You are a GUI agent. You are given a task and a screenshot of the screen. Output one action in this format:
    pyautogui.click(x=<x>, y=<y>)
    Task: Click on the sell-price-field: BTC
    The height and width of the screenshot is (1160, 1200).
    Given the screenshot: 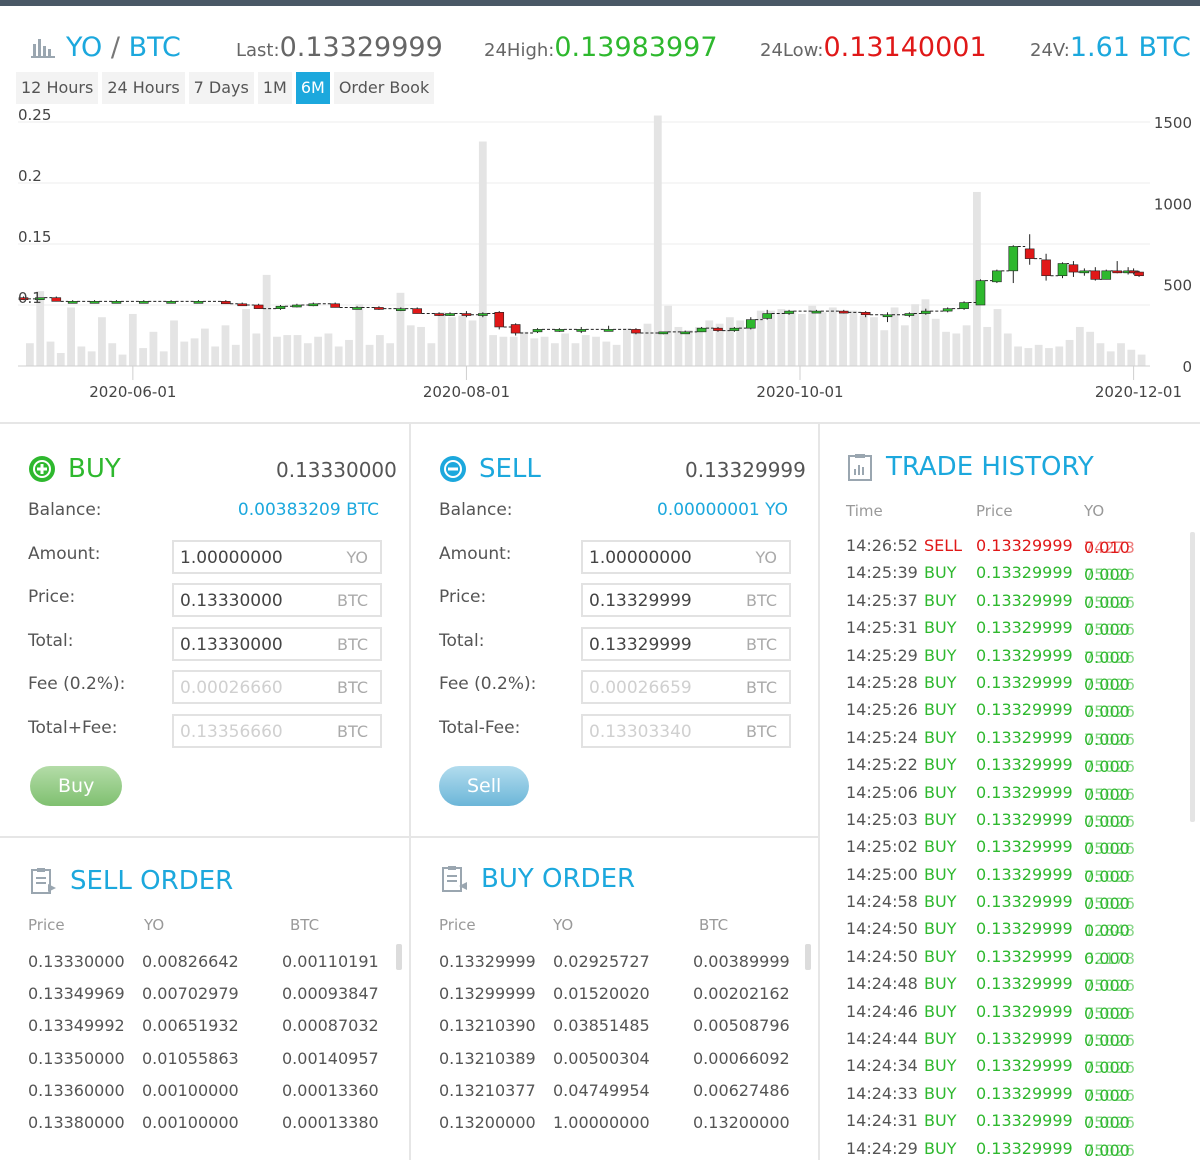 What is the action you would take?
    pyautogui.click(x=686, y=600)
    